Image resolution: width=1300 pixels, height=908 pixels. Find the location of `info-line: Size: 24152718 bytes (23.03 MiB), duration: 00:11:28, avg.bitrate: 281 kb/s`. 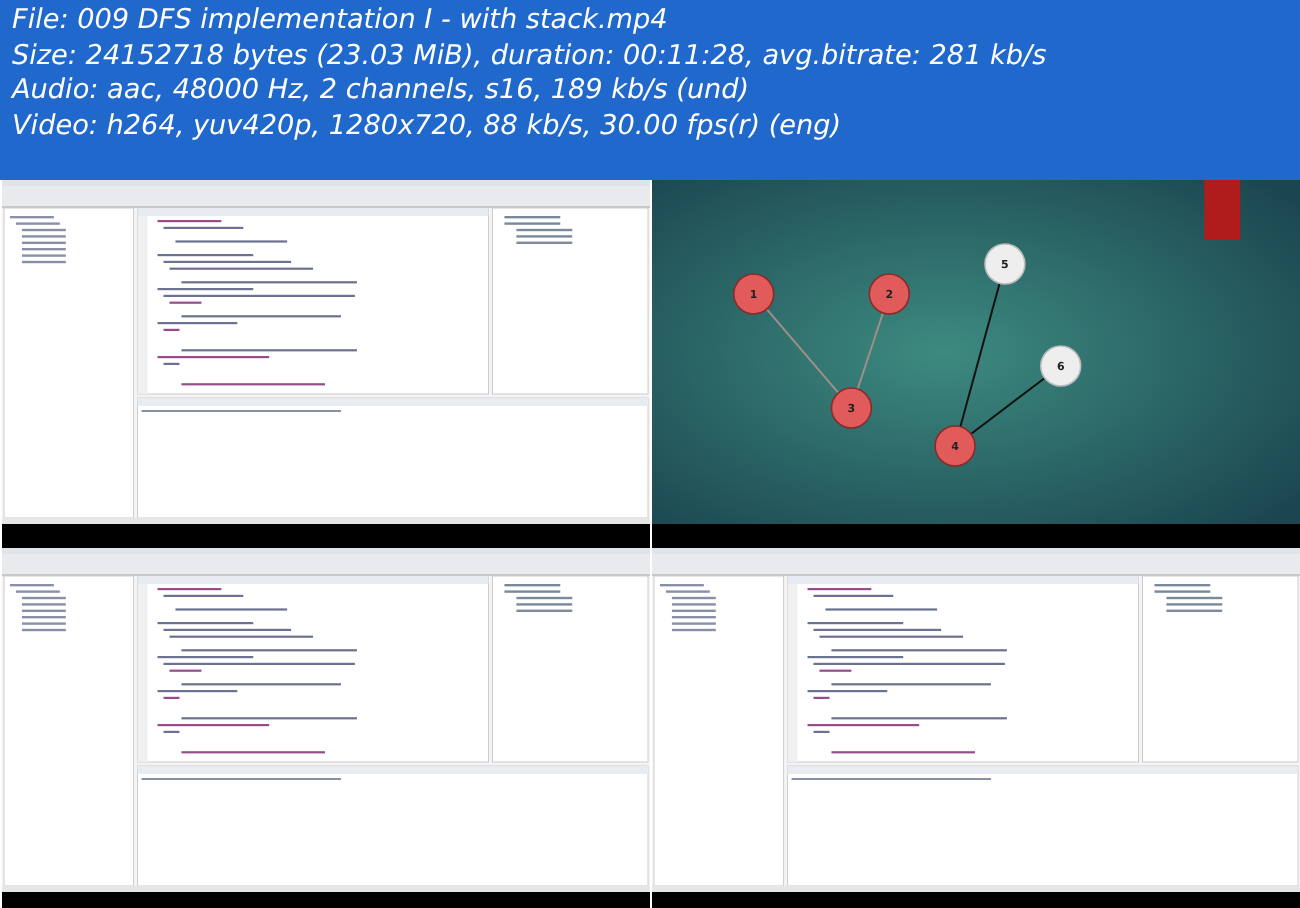

info-line: Size: 24152718 bytes (23.03 MiB), duration: 00:11:28, avg.bitrate: 281 kb/s is located at coordinates (530, 56).